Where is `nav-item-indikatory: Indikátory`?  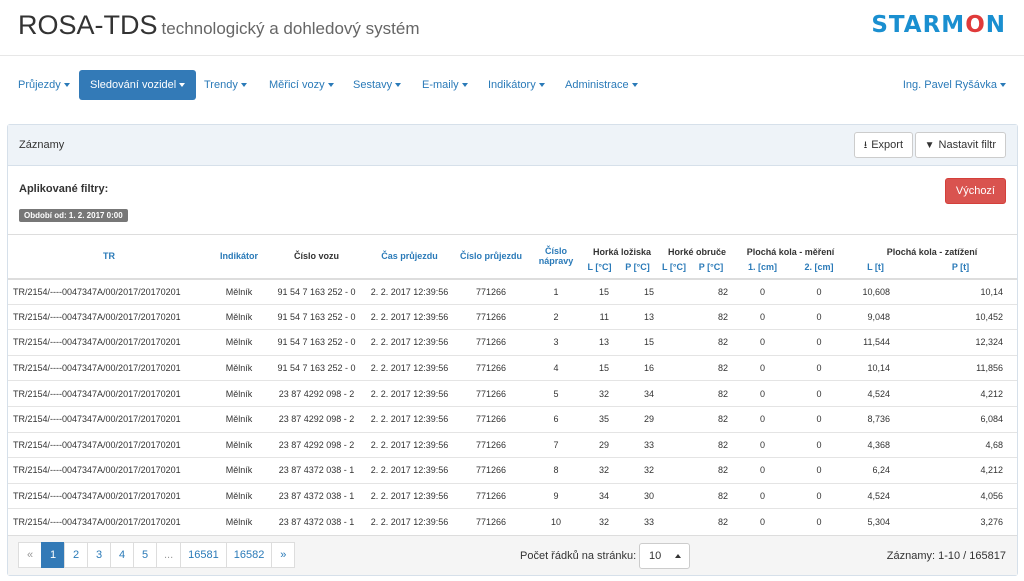 nav-item-indikatory: Indikátory is located at coordinates (516, 85).